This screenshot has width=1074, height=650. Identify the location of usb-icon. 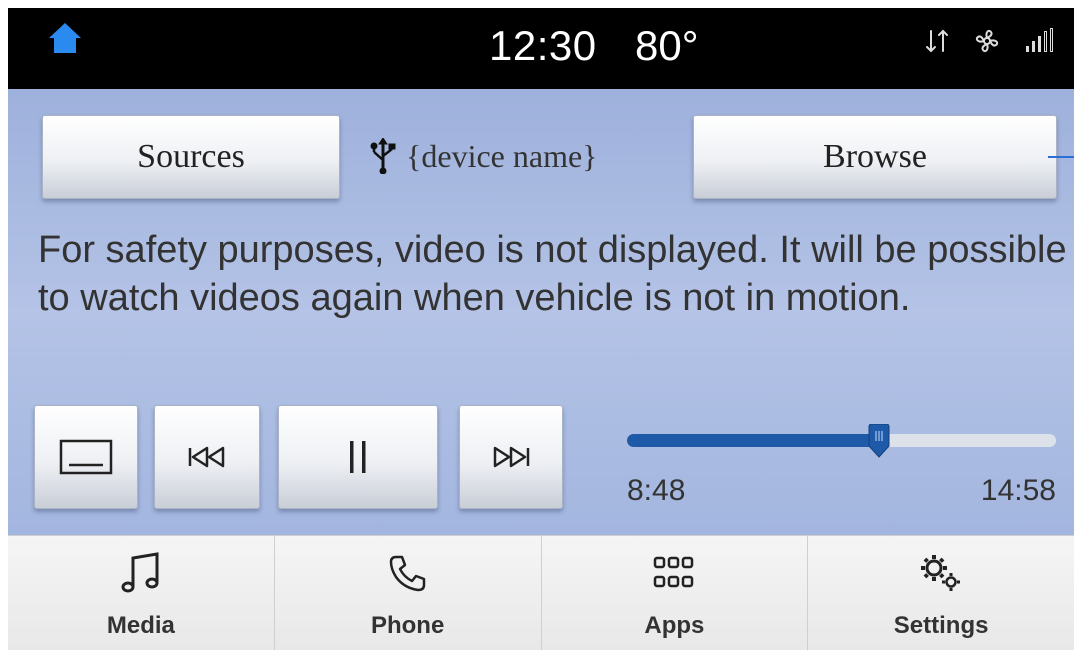
(383, 156).